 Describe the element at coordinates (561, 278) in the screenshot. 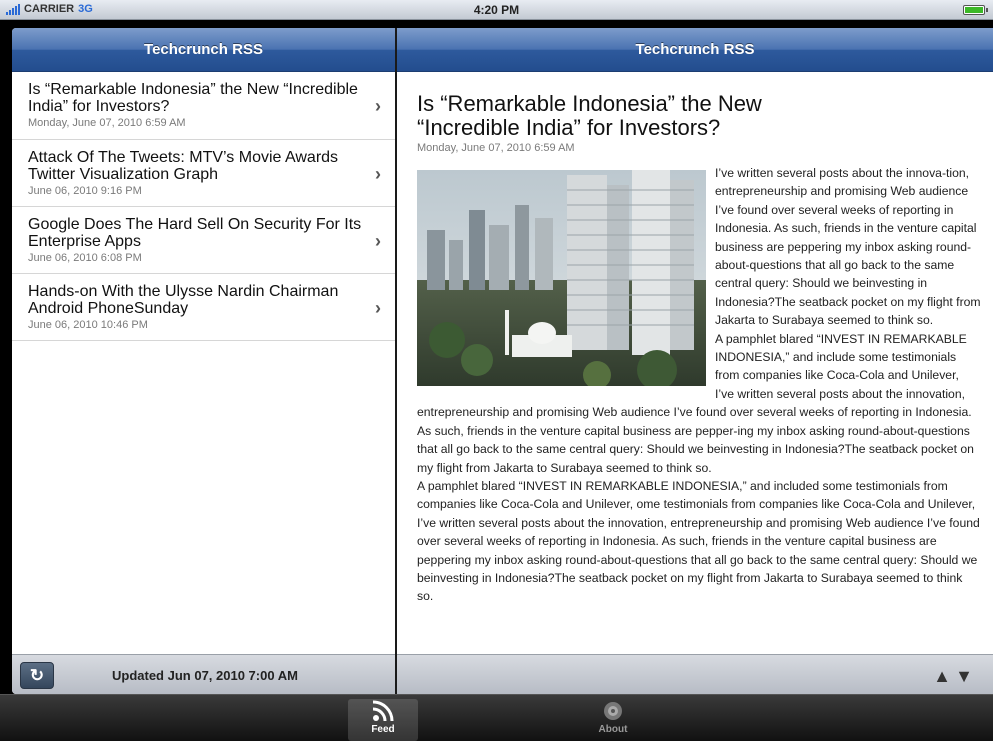

I see `article-photo` at that location.